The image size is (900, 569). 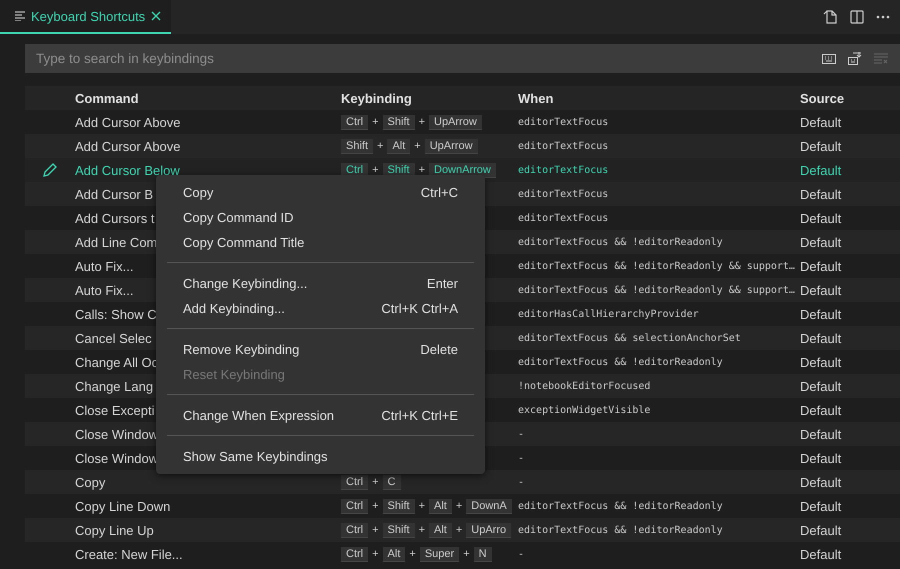 What do you see at coordinates (90, 482) in the screenshot?
I see `command-cell: Copy` at bounding box center [90, 482].